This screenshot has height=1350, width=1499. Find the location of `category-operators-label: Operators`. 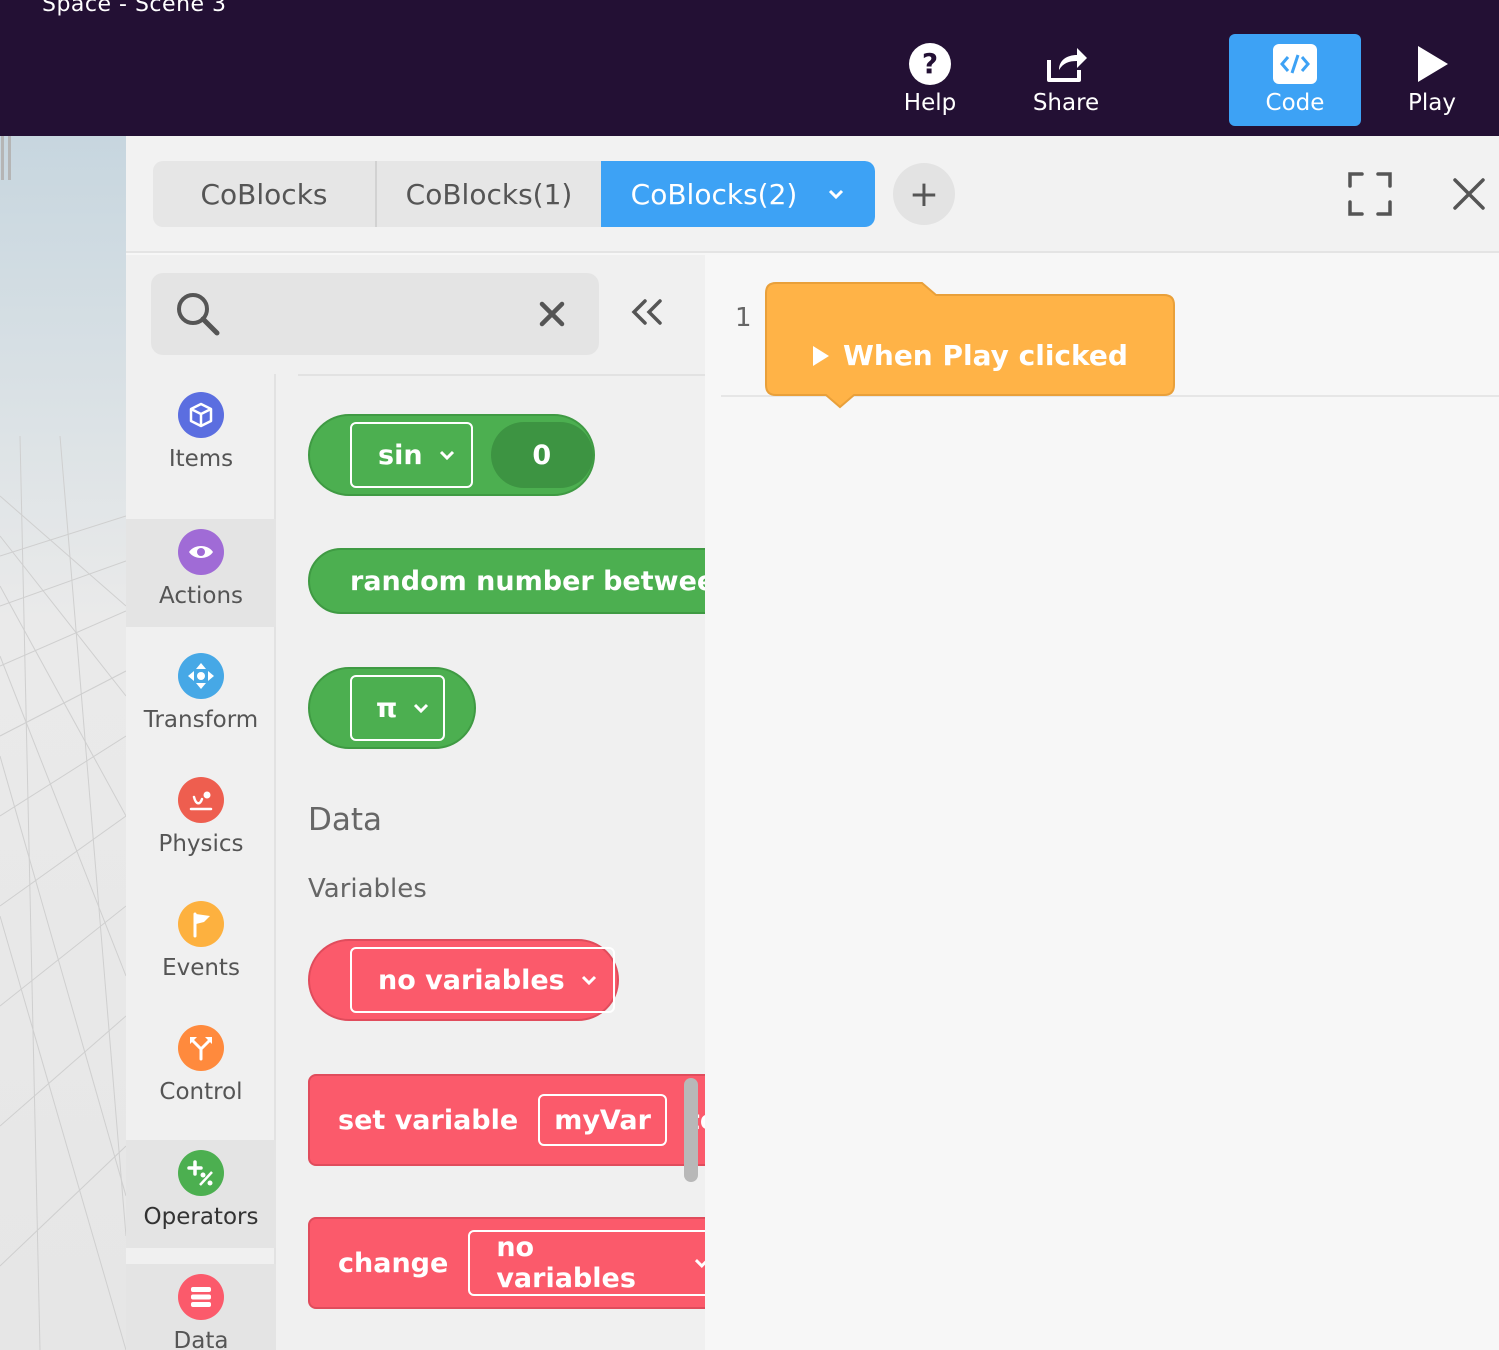

category-operators-label: Operators is located at coordinates (201, 1217).